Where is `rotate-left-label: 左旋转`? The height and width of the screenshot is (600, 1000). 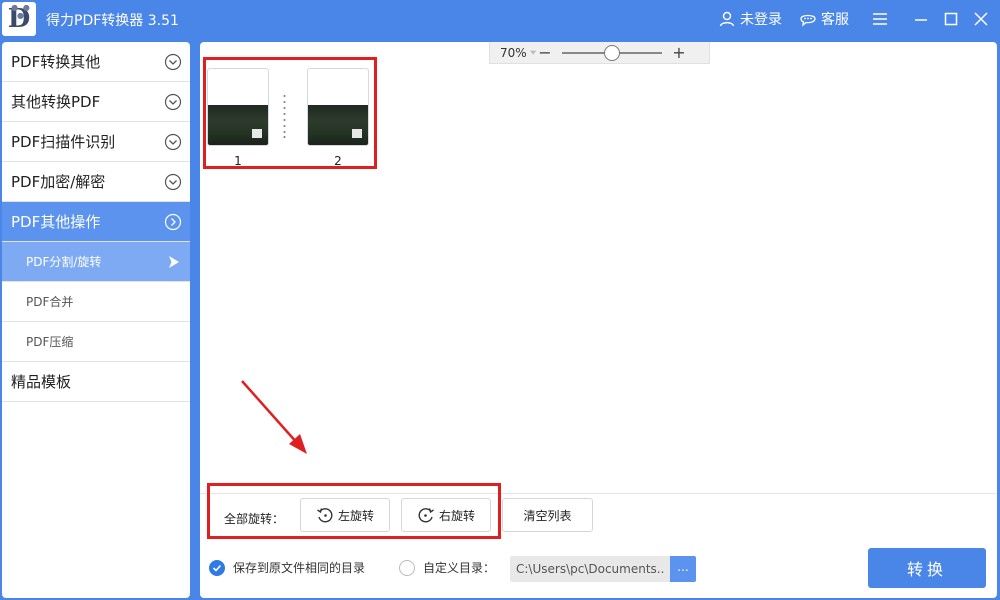 rotate-left-label: 左旋转 is located at coordinates (355, 515).